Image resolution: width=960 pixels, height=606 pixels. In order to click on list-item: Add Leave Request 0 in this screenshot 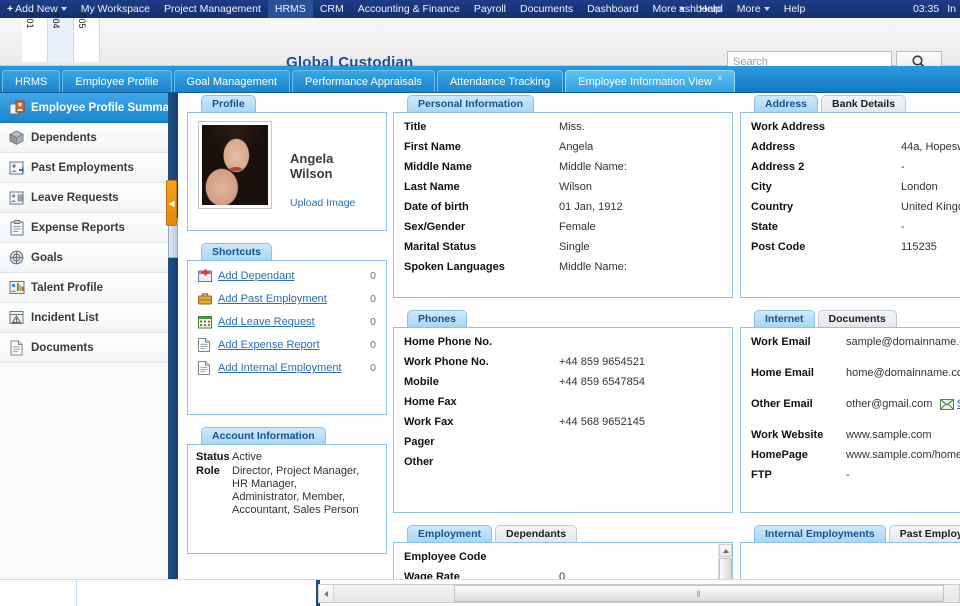, I will do `click(287, 322)`.